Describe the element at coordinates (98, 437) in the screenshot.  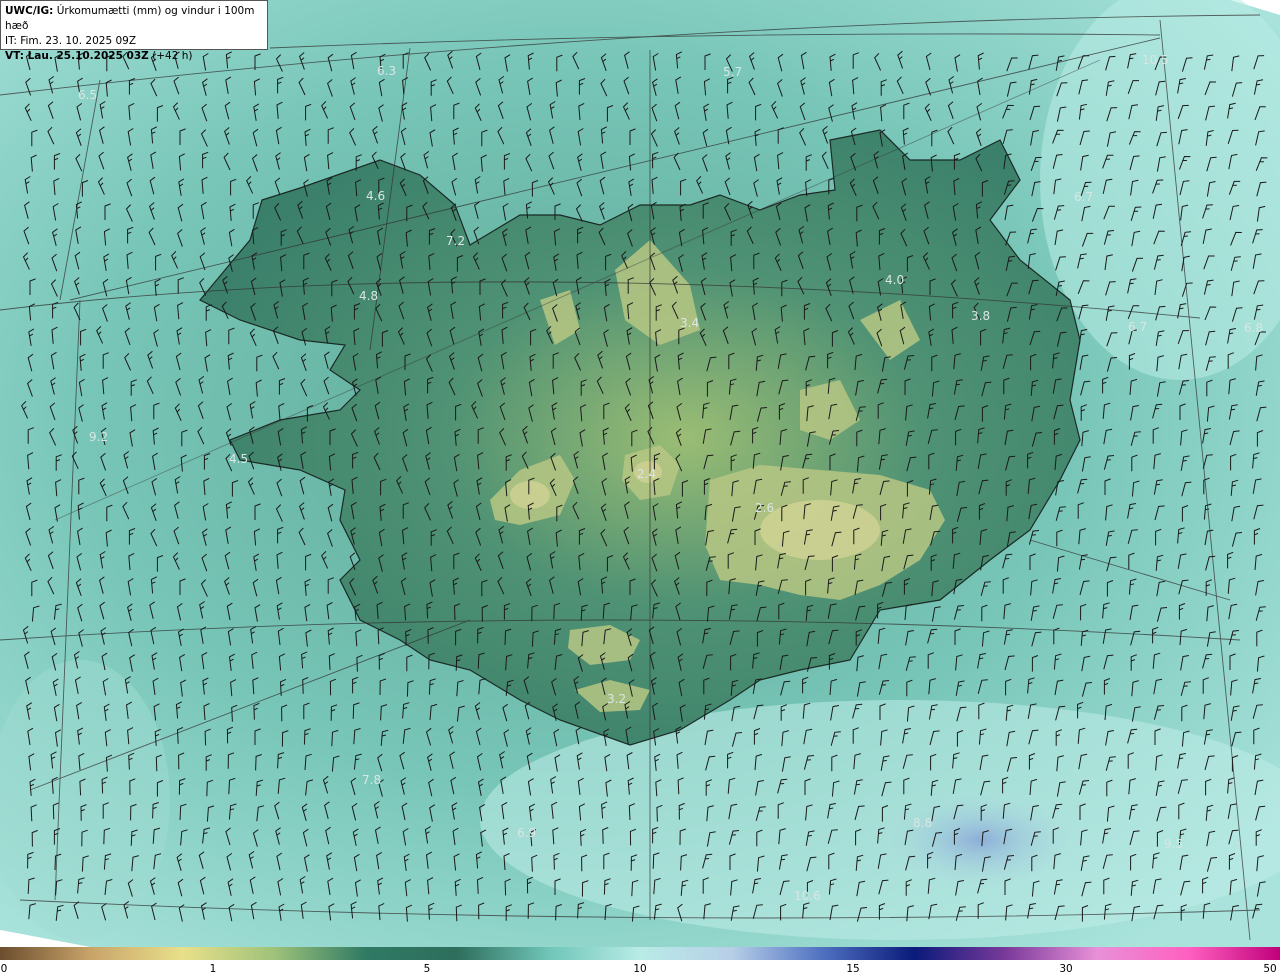
I see `value-label: 9.2` at that location.